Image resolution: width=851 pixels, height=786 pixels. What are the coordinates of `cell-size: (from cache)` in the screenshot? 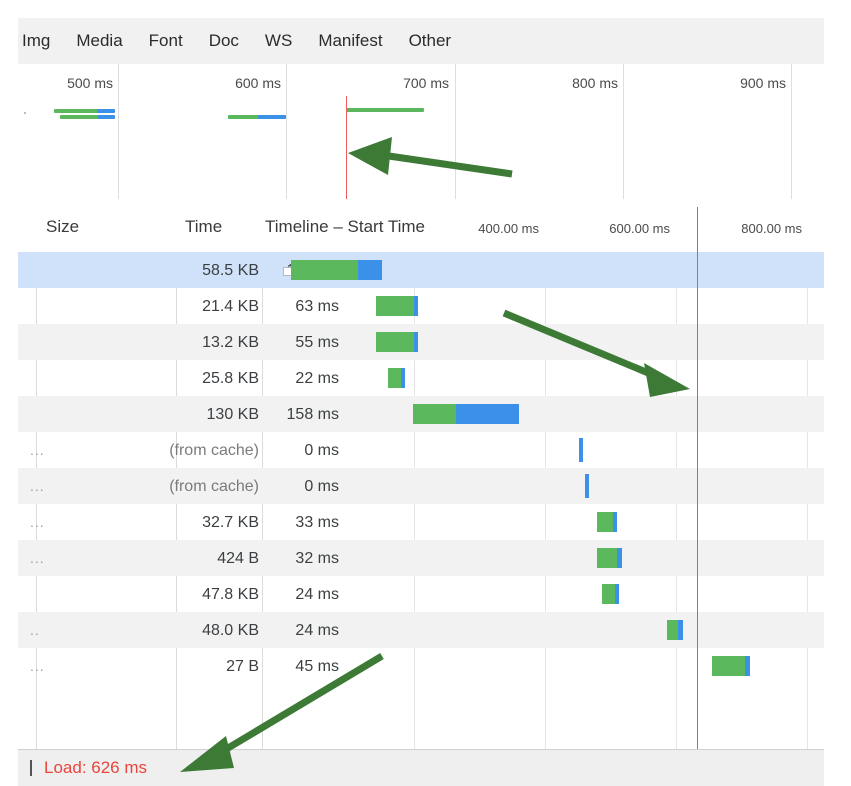 It's located at (214, 450).